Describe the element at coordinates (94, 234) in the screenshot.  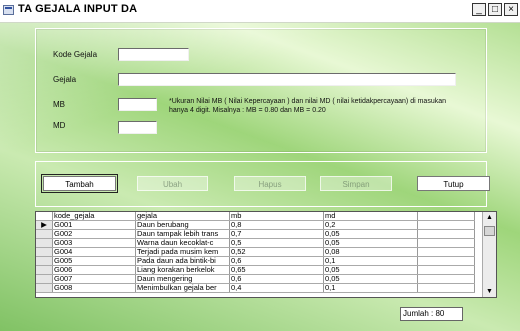
I see `cell-kode: G002` at that location.